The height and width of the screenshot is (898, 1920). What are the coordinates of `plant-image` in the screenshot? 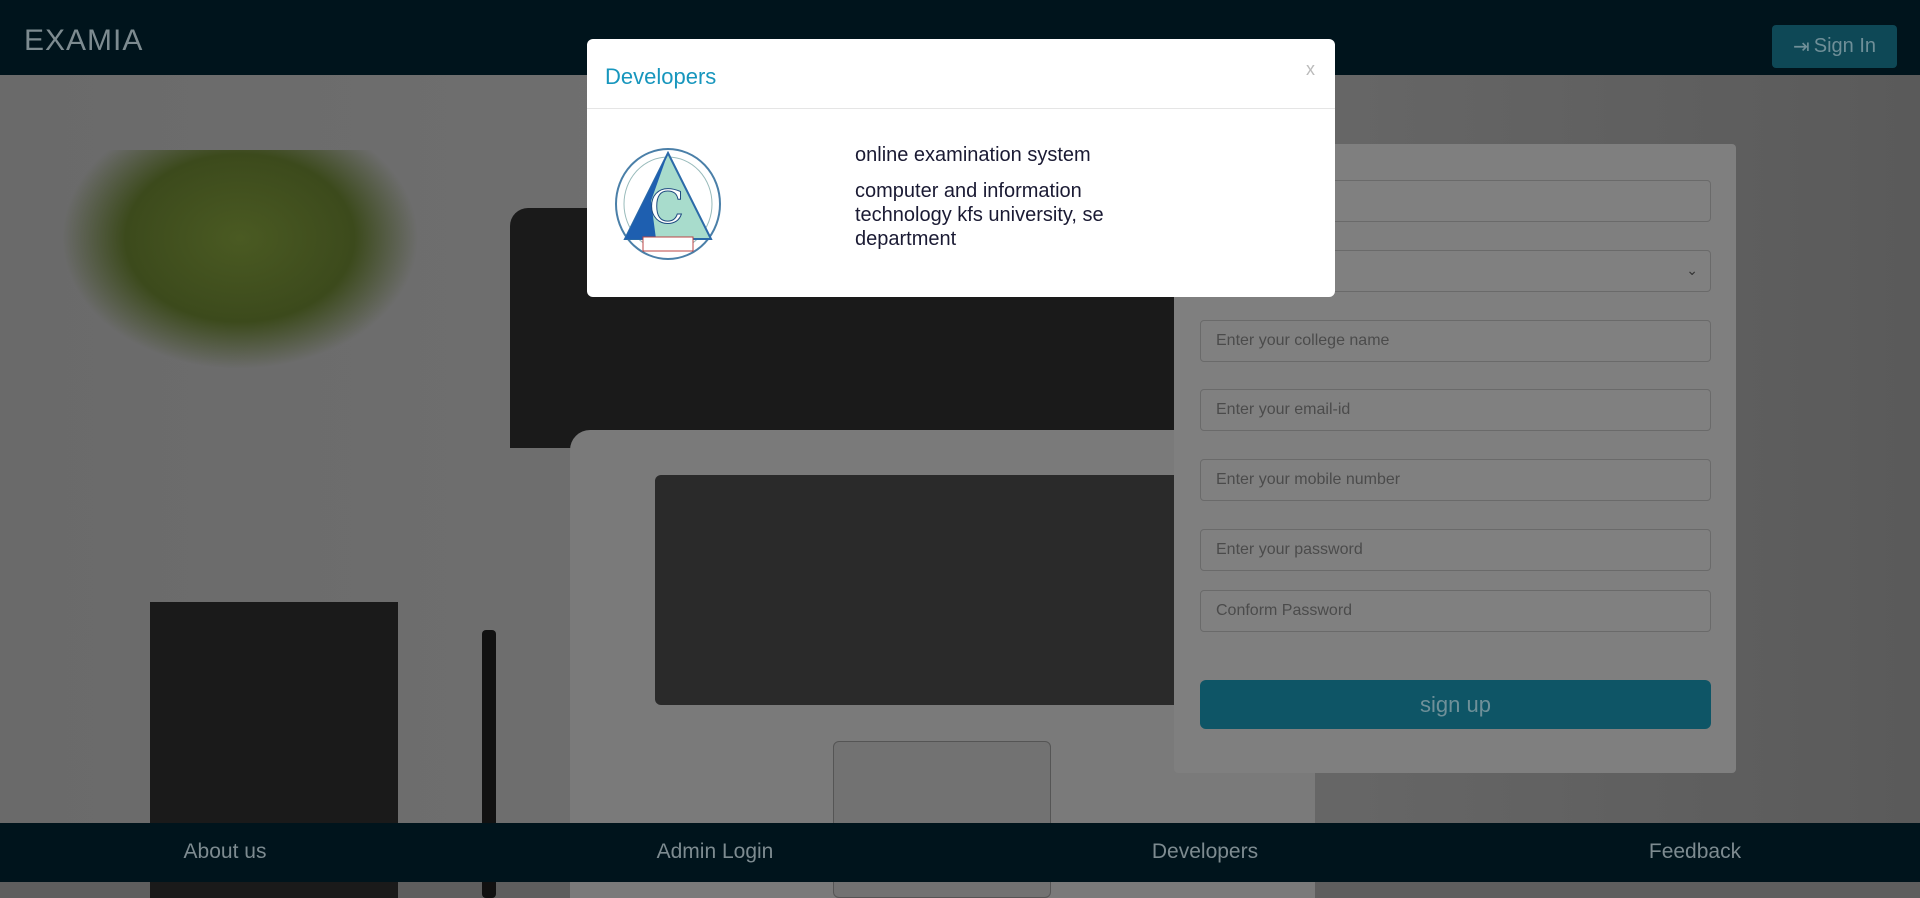 It's located at (240, 260).